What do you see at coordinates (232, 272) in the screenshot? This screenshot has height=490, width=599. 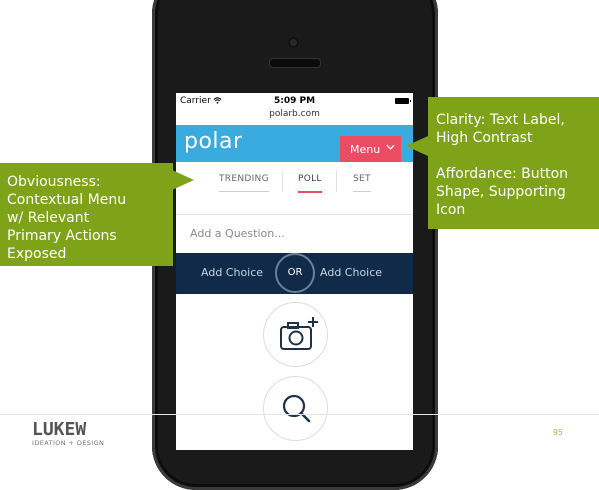 I see `choice-left-input: Add Choice` at bounding box center [232, 272].